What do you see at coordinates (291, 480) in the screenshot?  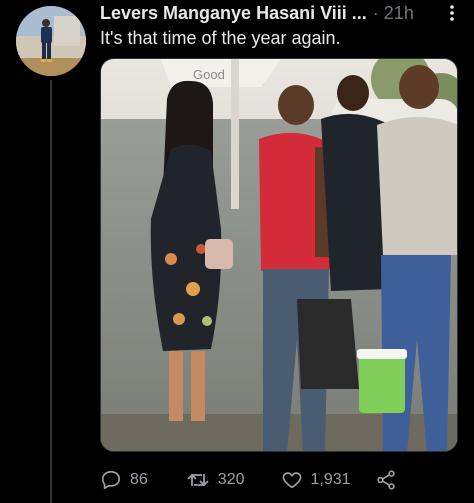 I see `heart-icon` at bounding box center [291, 480].